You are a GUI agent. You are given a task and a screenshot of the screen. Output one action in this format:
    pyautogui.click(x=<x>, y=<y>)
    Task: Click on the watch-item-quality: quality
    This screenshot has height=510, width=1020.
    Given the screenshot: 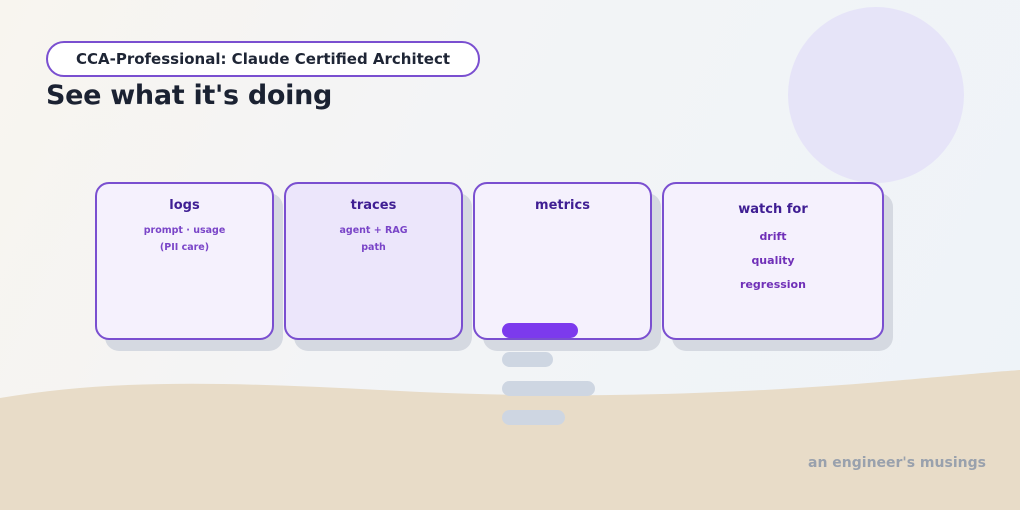 What is the action you would take?
    pyautogui.click(x=773, y=260)
    